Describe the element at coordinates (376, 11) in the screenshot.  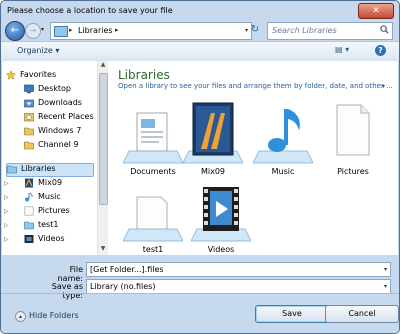
I see `close-button: ✕` at that location.